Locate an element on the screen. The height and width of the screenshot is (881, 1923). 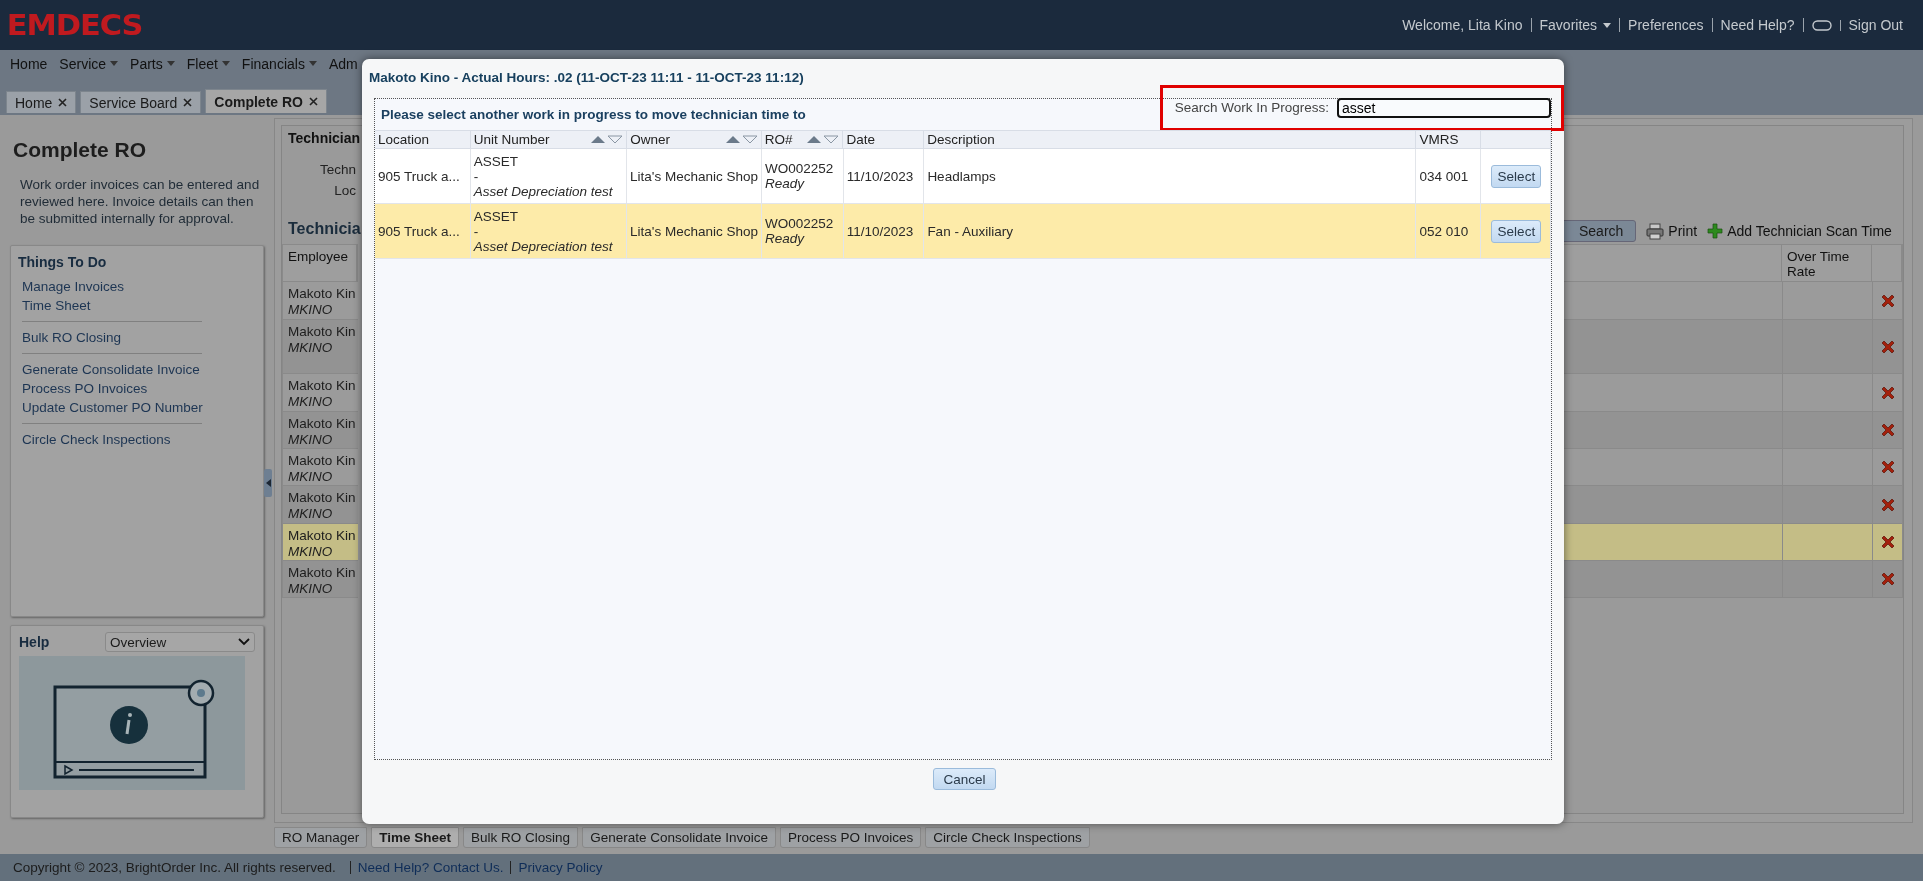
nav-menu-item: Fleet is located at coordinates (208, 63).